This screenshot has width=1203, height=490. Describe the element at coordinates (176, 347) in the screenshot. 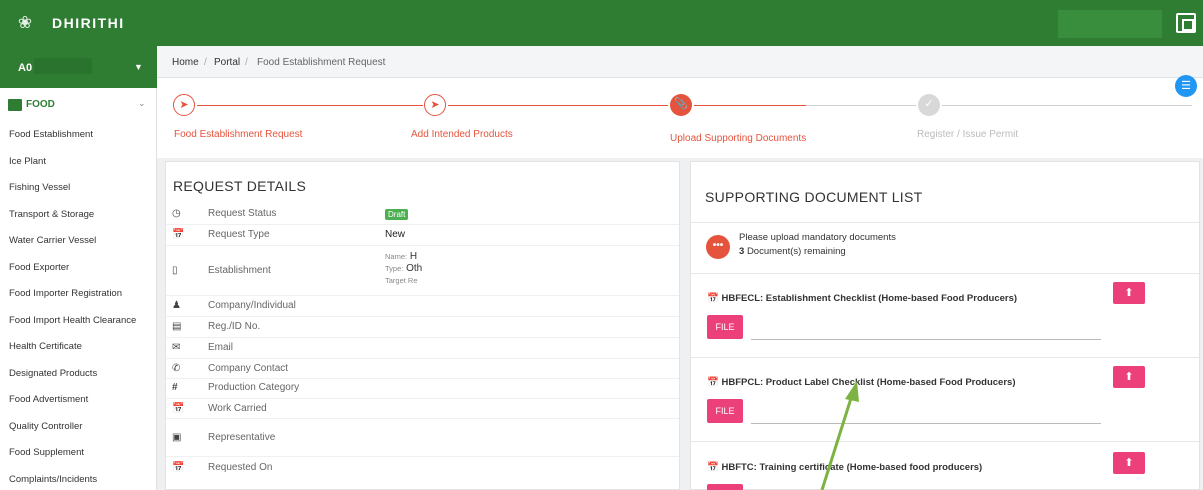

I see `envelope-icon: ✉` at that location.